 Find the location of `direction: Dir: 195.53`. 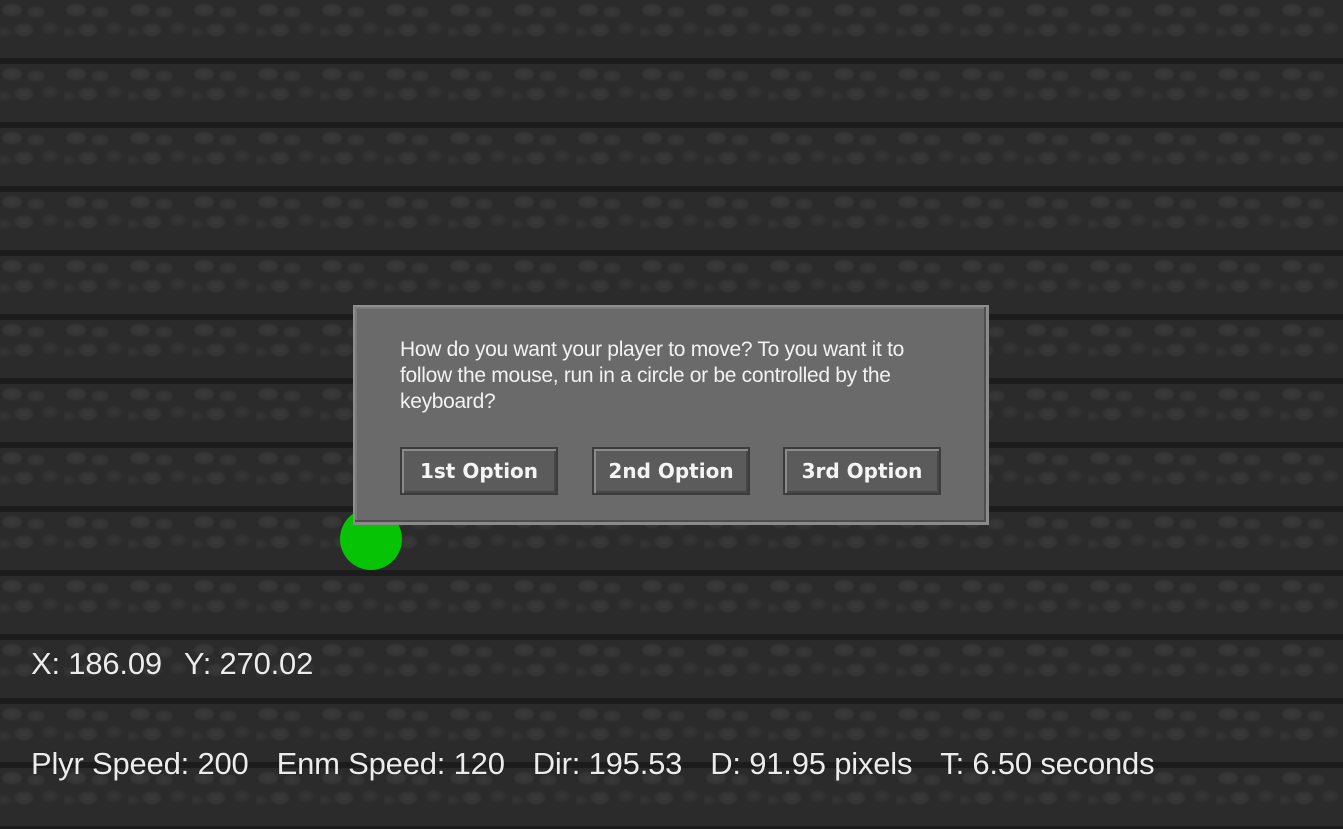

direction: Dir: 195.53 is located at coordinates (607, 763).